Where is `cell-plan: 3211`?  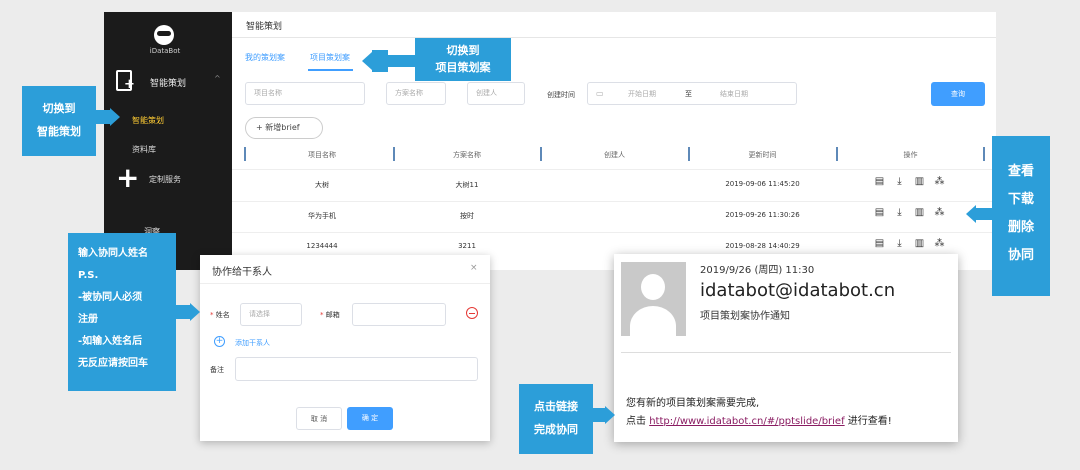
cell-plan: 3211 is located at coordinates (467, 246).